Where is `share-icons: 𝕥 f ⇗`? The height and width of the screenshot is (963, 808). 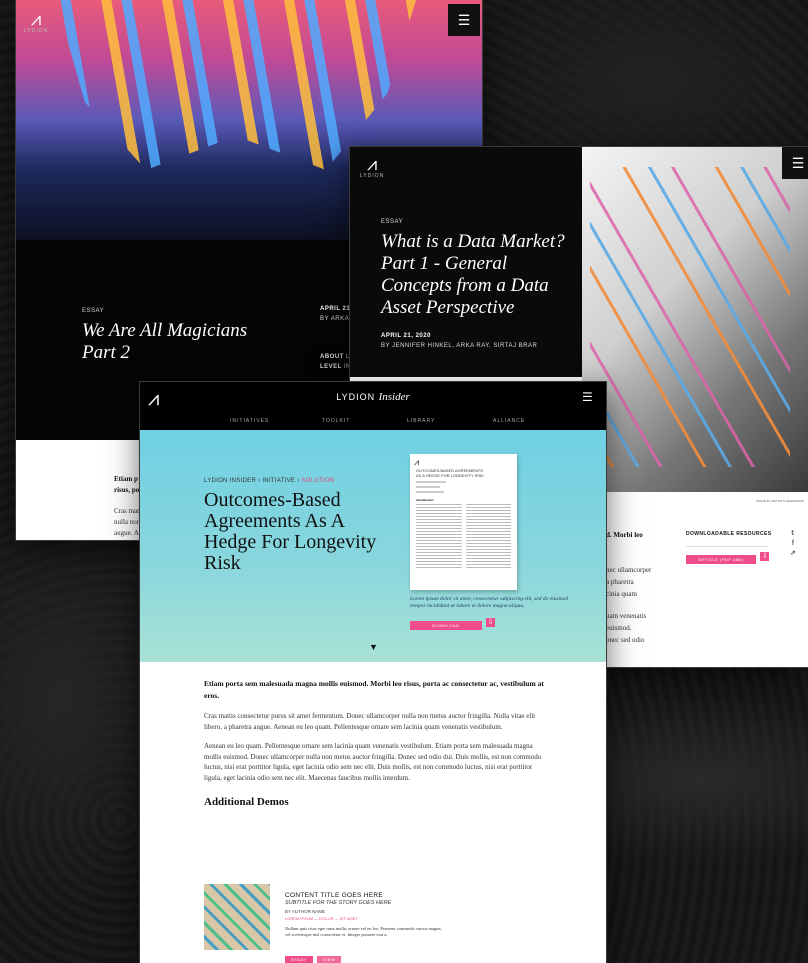 share-icons: 𝕥 f ⇗ is located at coordinates (793, 544).